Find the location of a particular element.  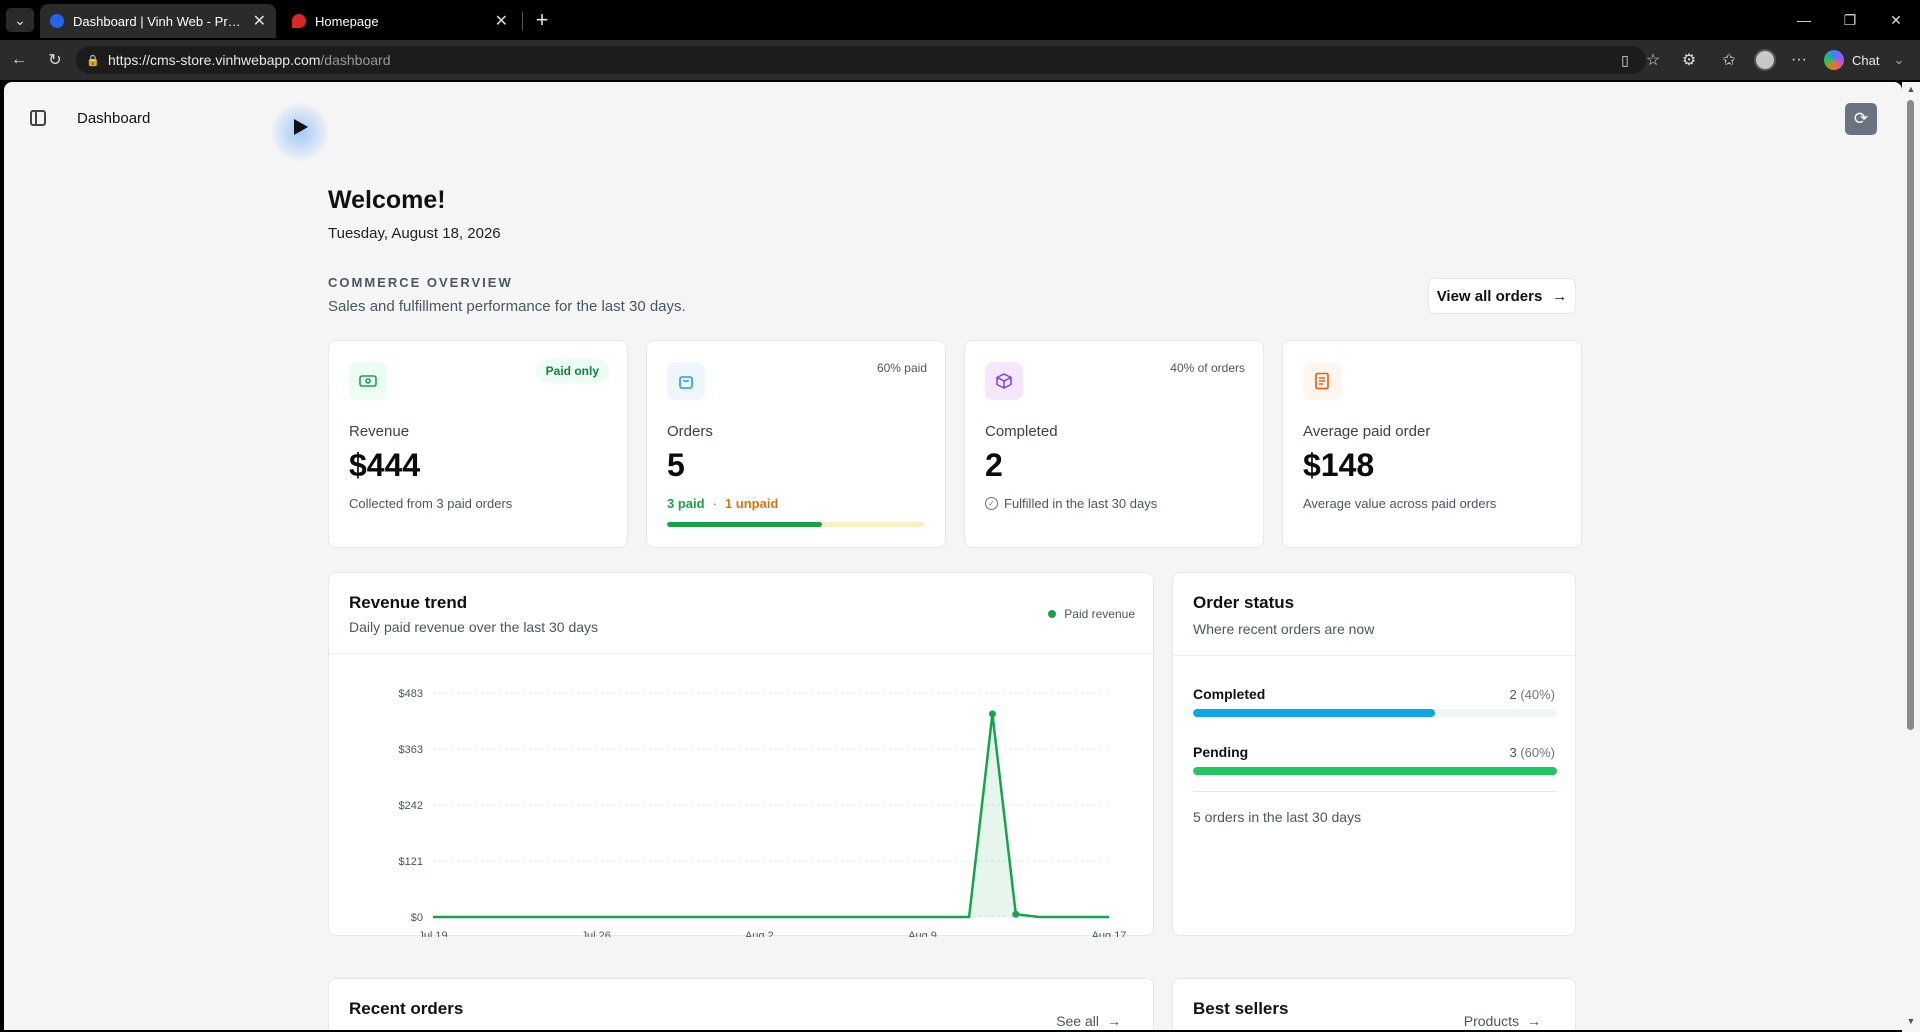

status-footer: 5 orders in the last 30 days is located at coordinates (1277, 817).